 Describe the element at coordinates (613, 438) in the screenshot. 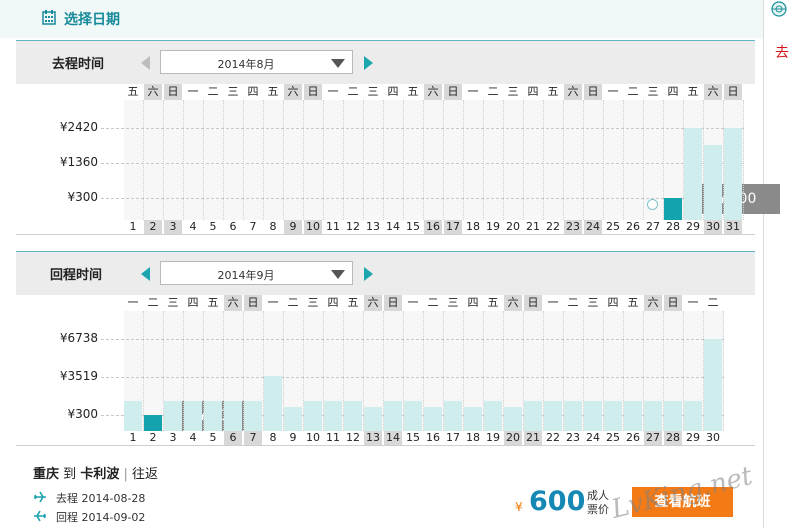

I see `return-day-label: 25` at that location.